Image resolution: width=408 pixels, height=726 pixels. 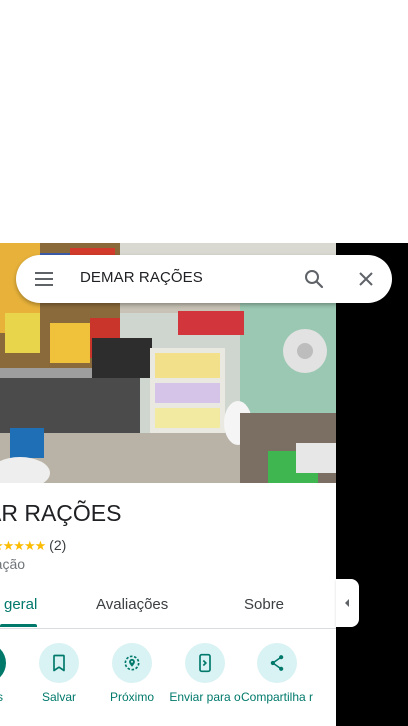 What do you see at coordinates (20, 604) in the screenshot?
I see `tab-overview: geral` at bounding box center [20, 604].